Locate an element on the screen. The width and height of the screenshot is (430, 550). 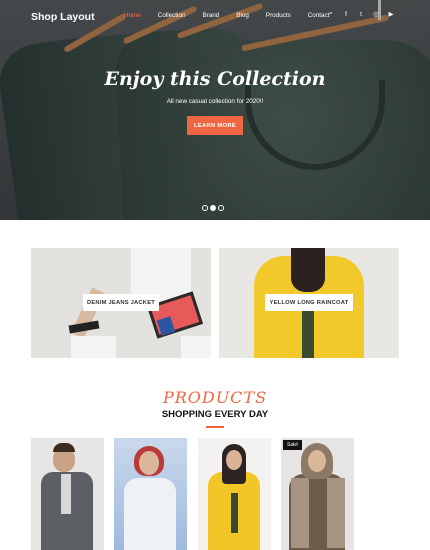
hero-title: Enjoy this Collection is located at coordinates (215, 79).